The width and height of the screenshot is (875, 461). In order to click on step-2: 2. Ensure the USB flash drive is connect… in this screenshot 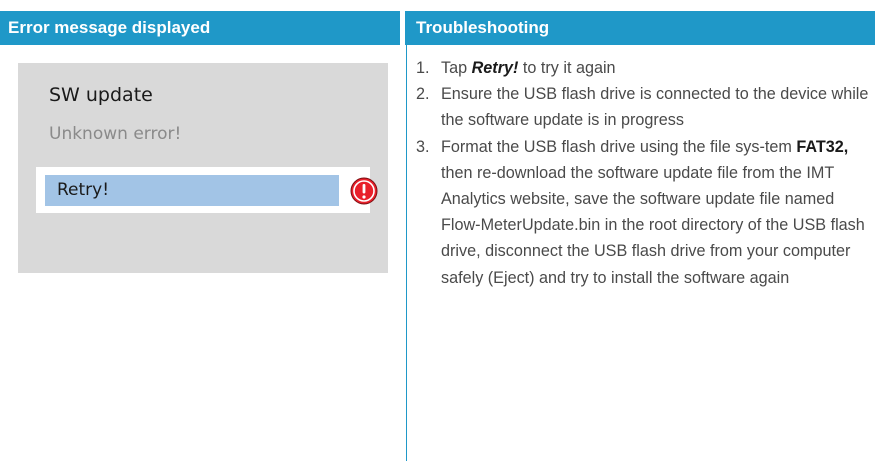, I will do `click(643, 107)`.